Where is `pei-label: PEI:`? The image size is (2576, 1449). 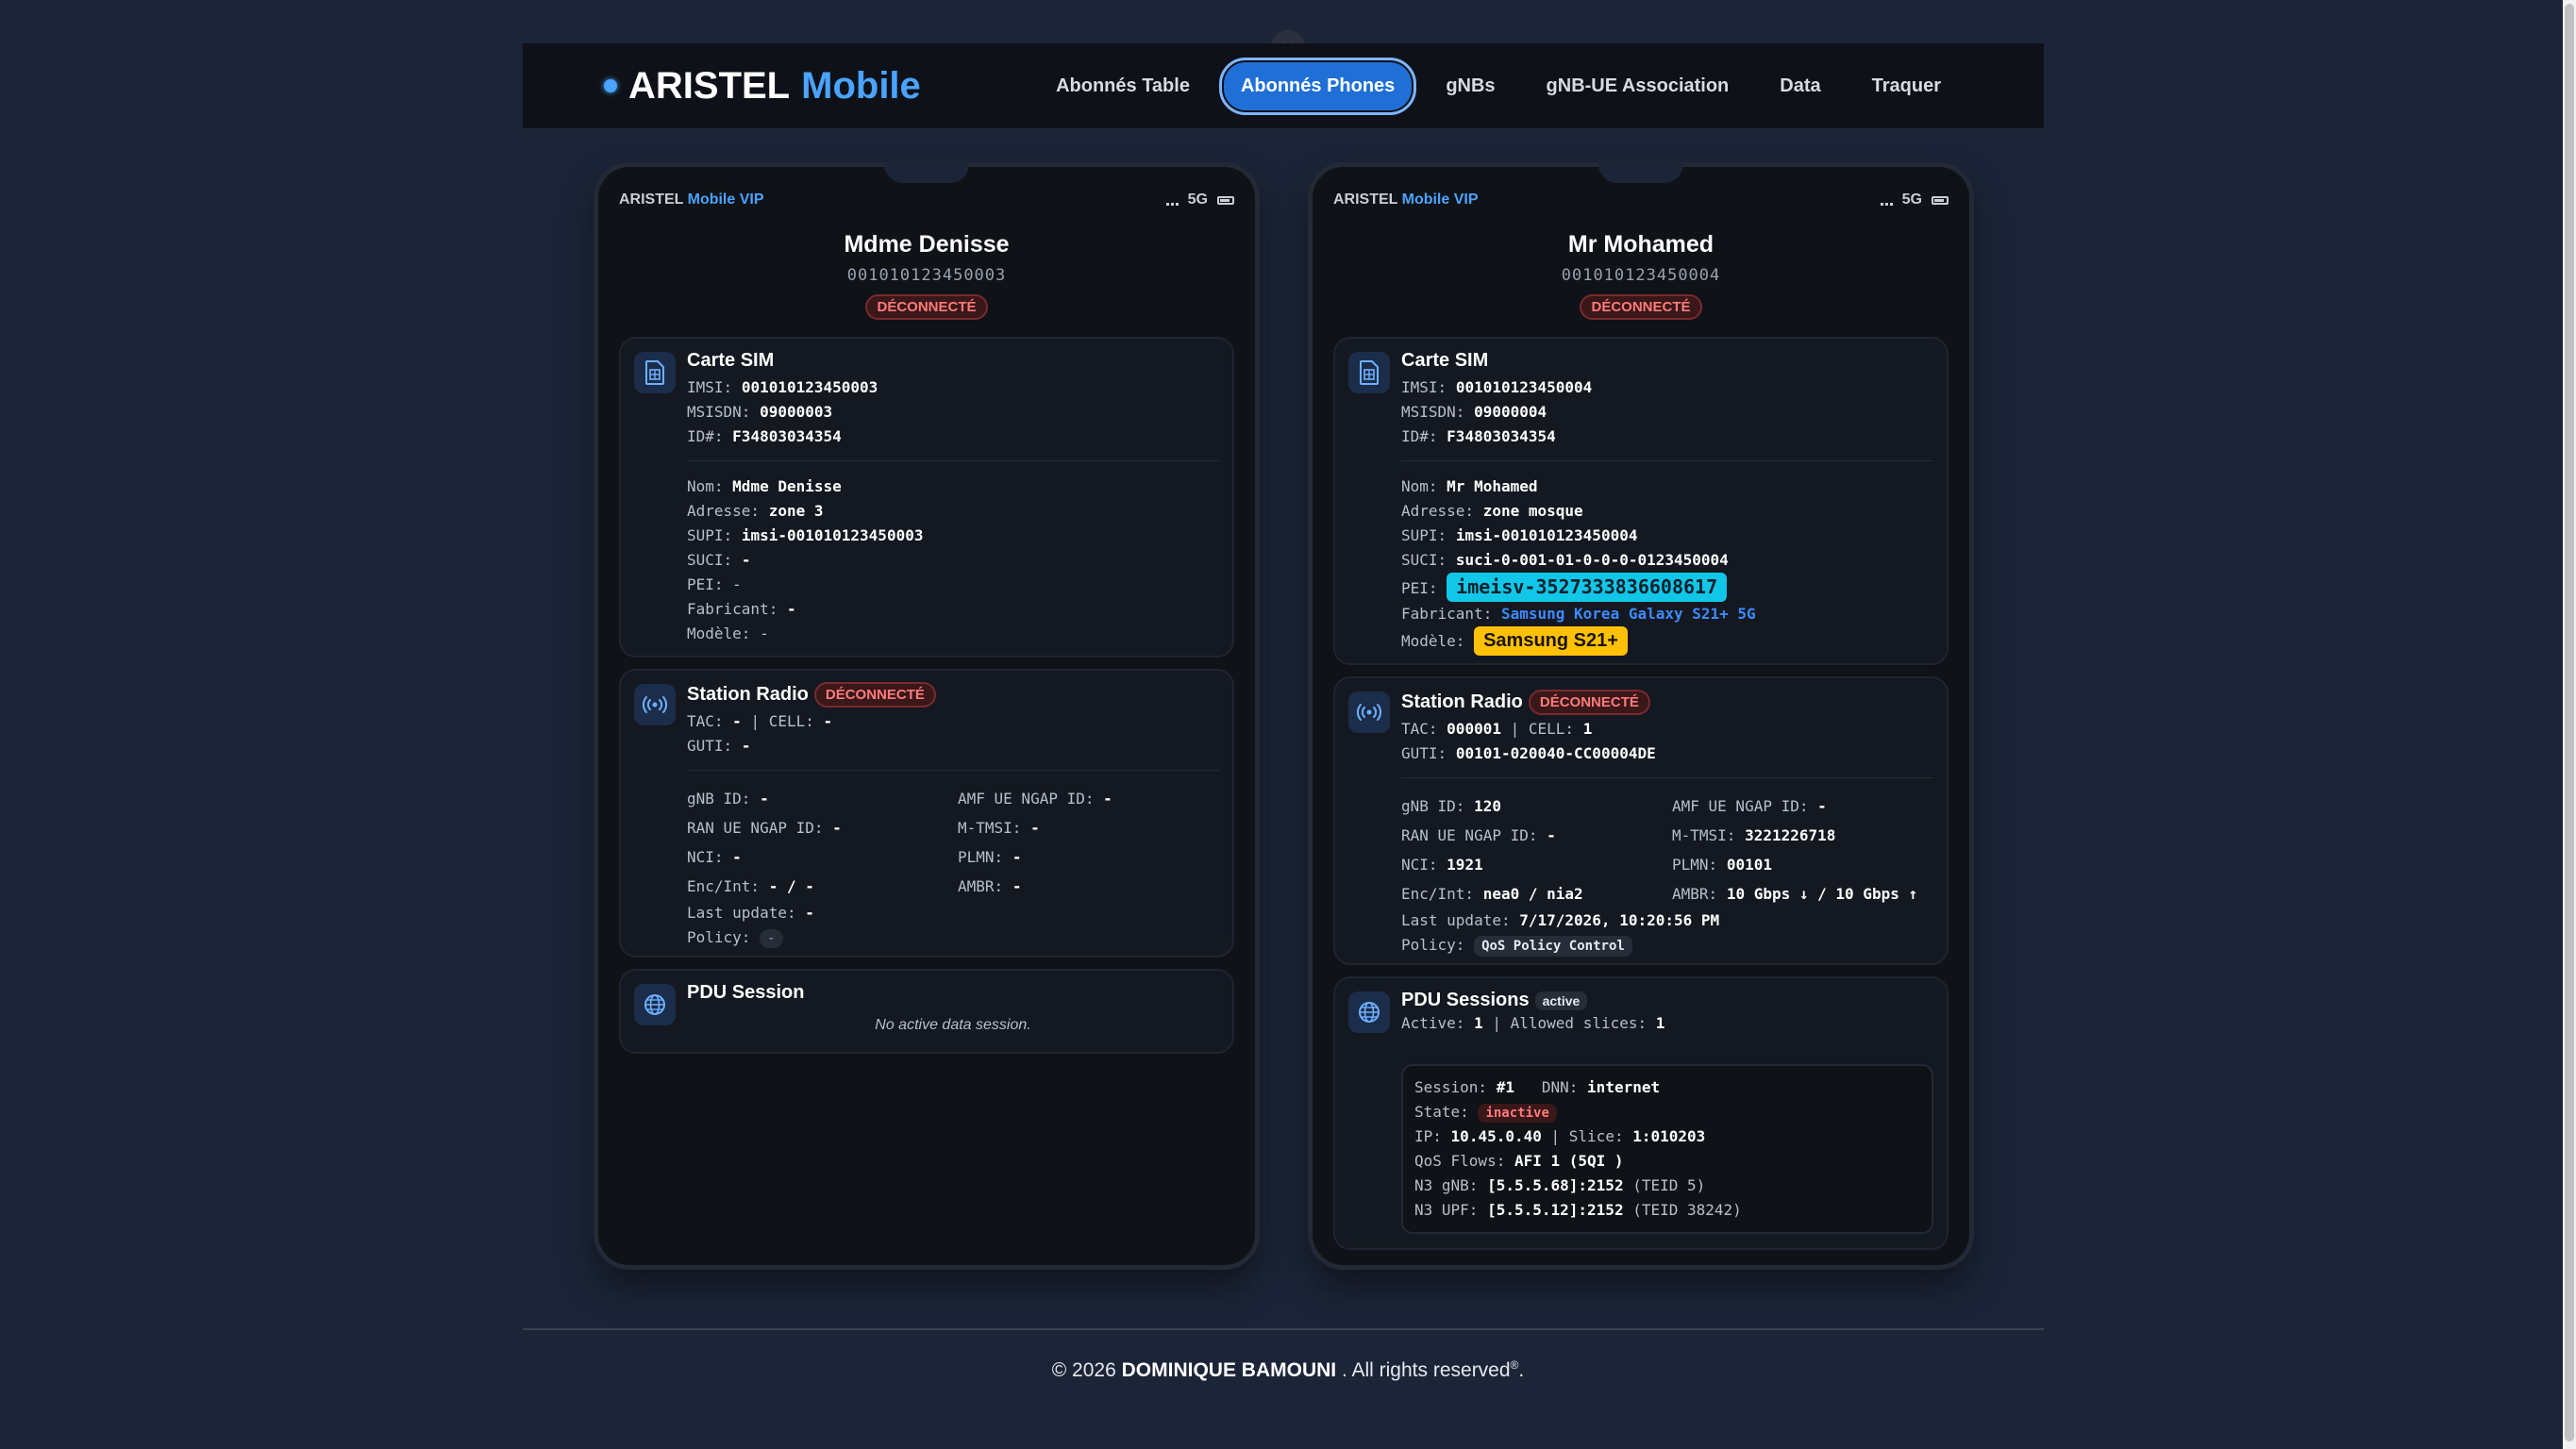
pei-label: PEI: is located at coordinates (705, 584).